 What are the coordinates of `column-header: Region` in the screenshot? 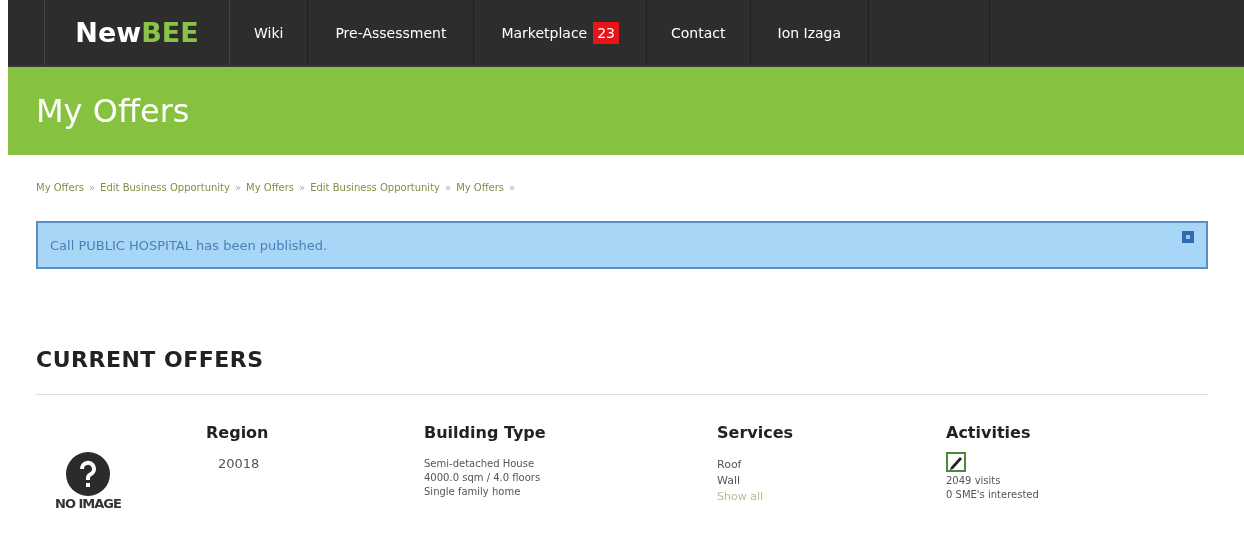 It's located at (238, 432).